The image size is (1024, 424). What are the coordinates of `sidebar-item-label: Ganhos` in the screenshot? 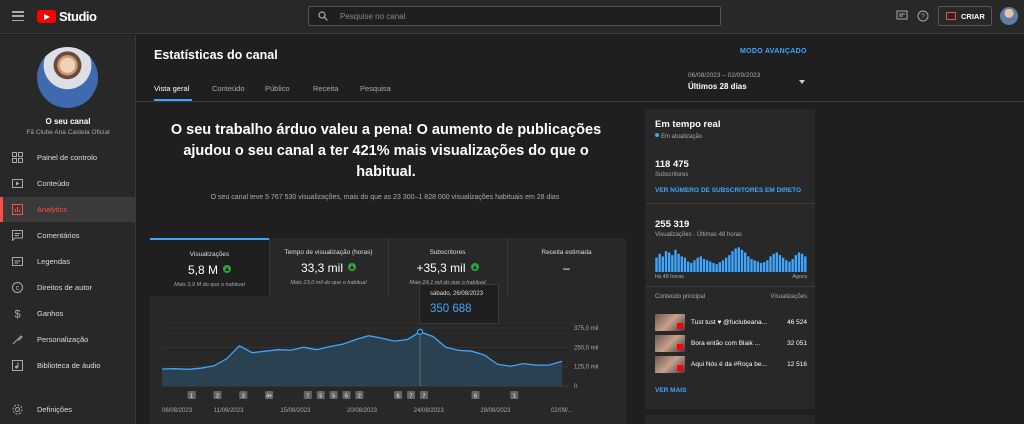 It's located at (50, 313).